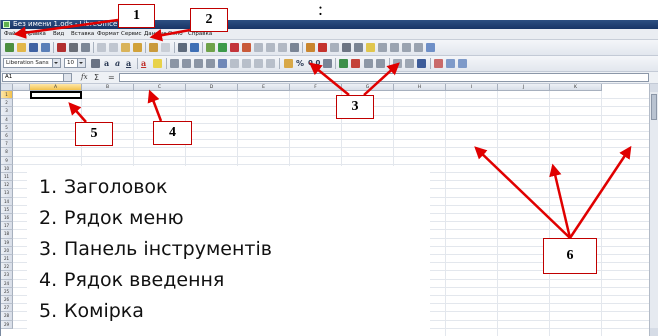 The image size is (669, 336). I want to click on define-print-area-icon, so click(394, 47).